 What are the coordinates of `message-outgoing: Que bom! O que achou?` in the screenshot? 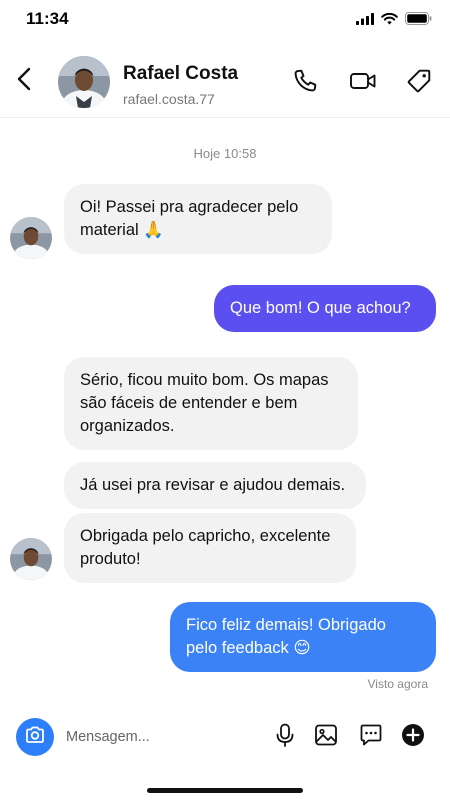 It's located at (325, 308).